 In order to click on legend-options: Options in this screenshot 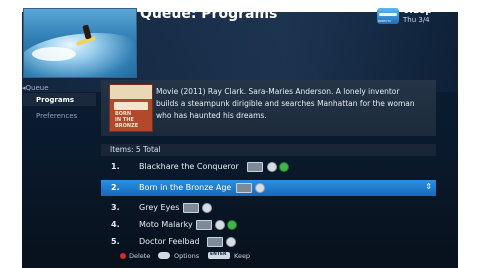, I will do `click(187, 256)`.